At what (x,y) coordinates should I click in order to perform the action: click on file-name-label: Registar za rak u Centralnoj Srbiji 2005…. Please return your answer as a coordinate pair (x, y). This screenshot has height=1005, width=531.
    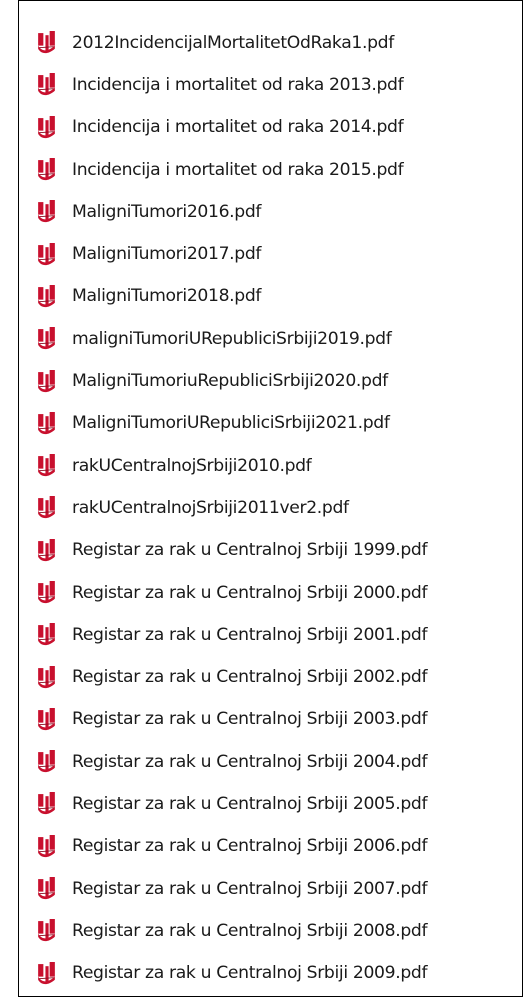
    Looking at the image, I should click on (250, 803).